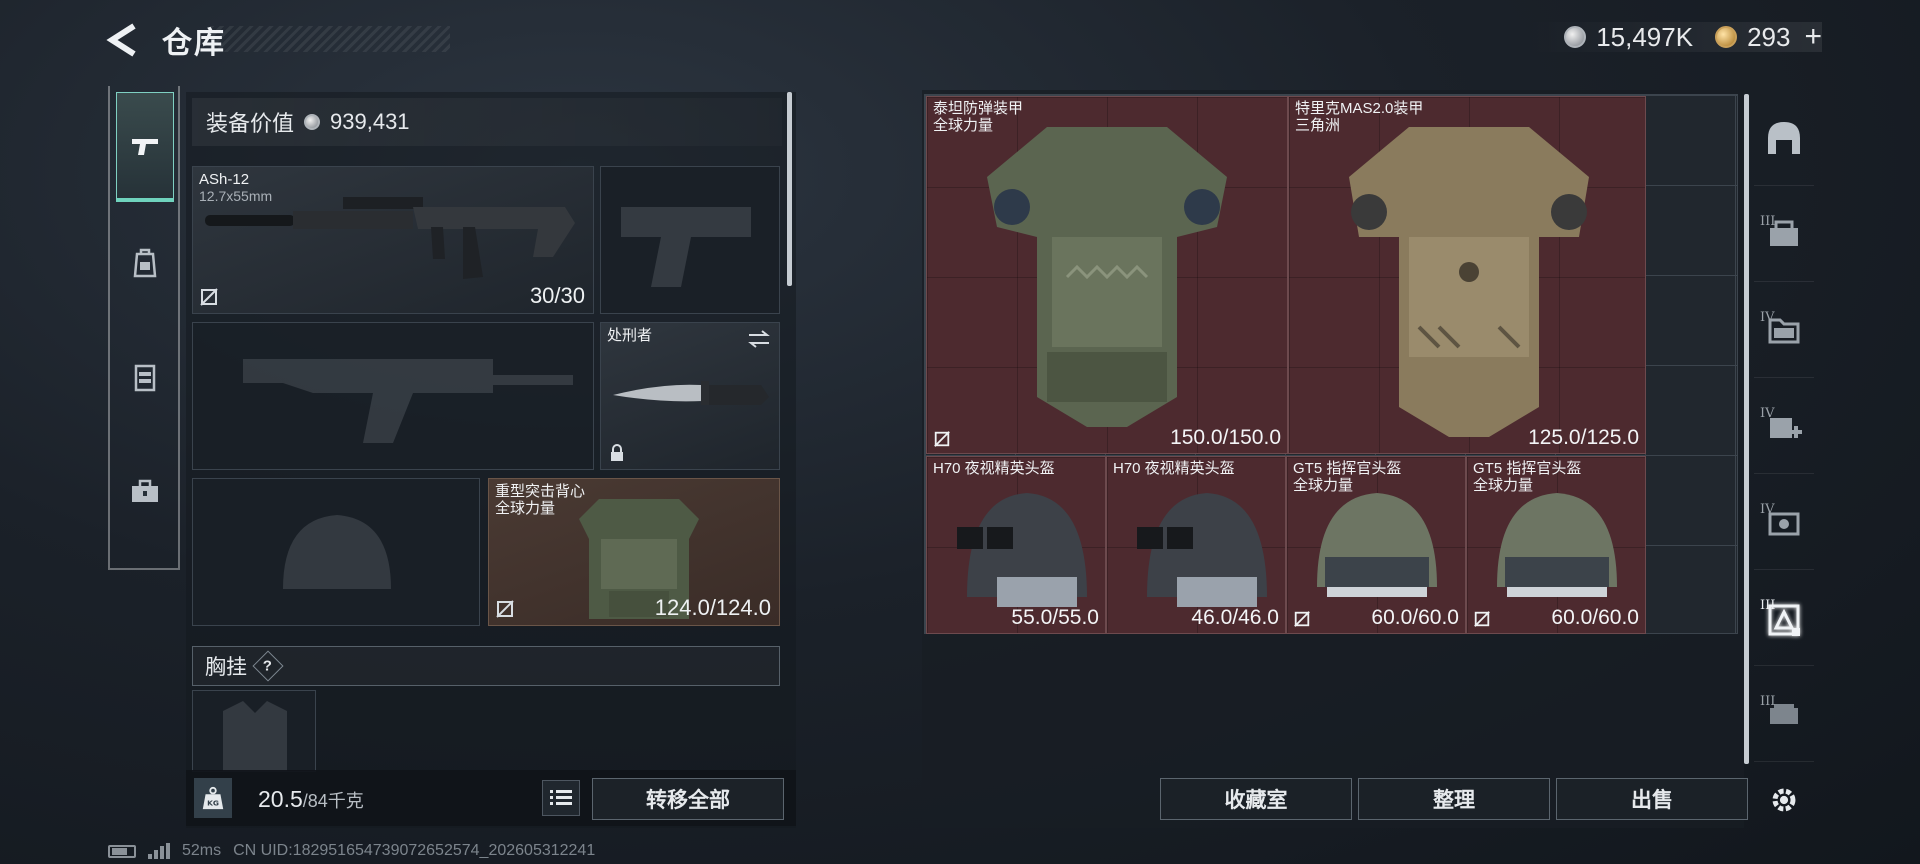 The height and width of the screenshot is (864, 1920). Describe the element at coordinates (1769, 36) in the screenshot. I see `gold-balance: 293` at that location.